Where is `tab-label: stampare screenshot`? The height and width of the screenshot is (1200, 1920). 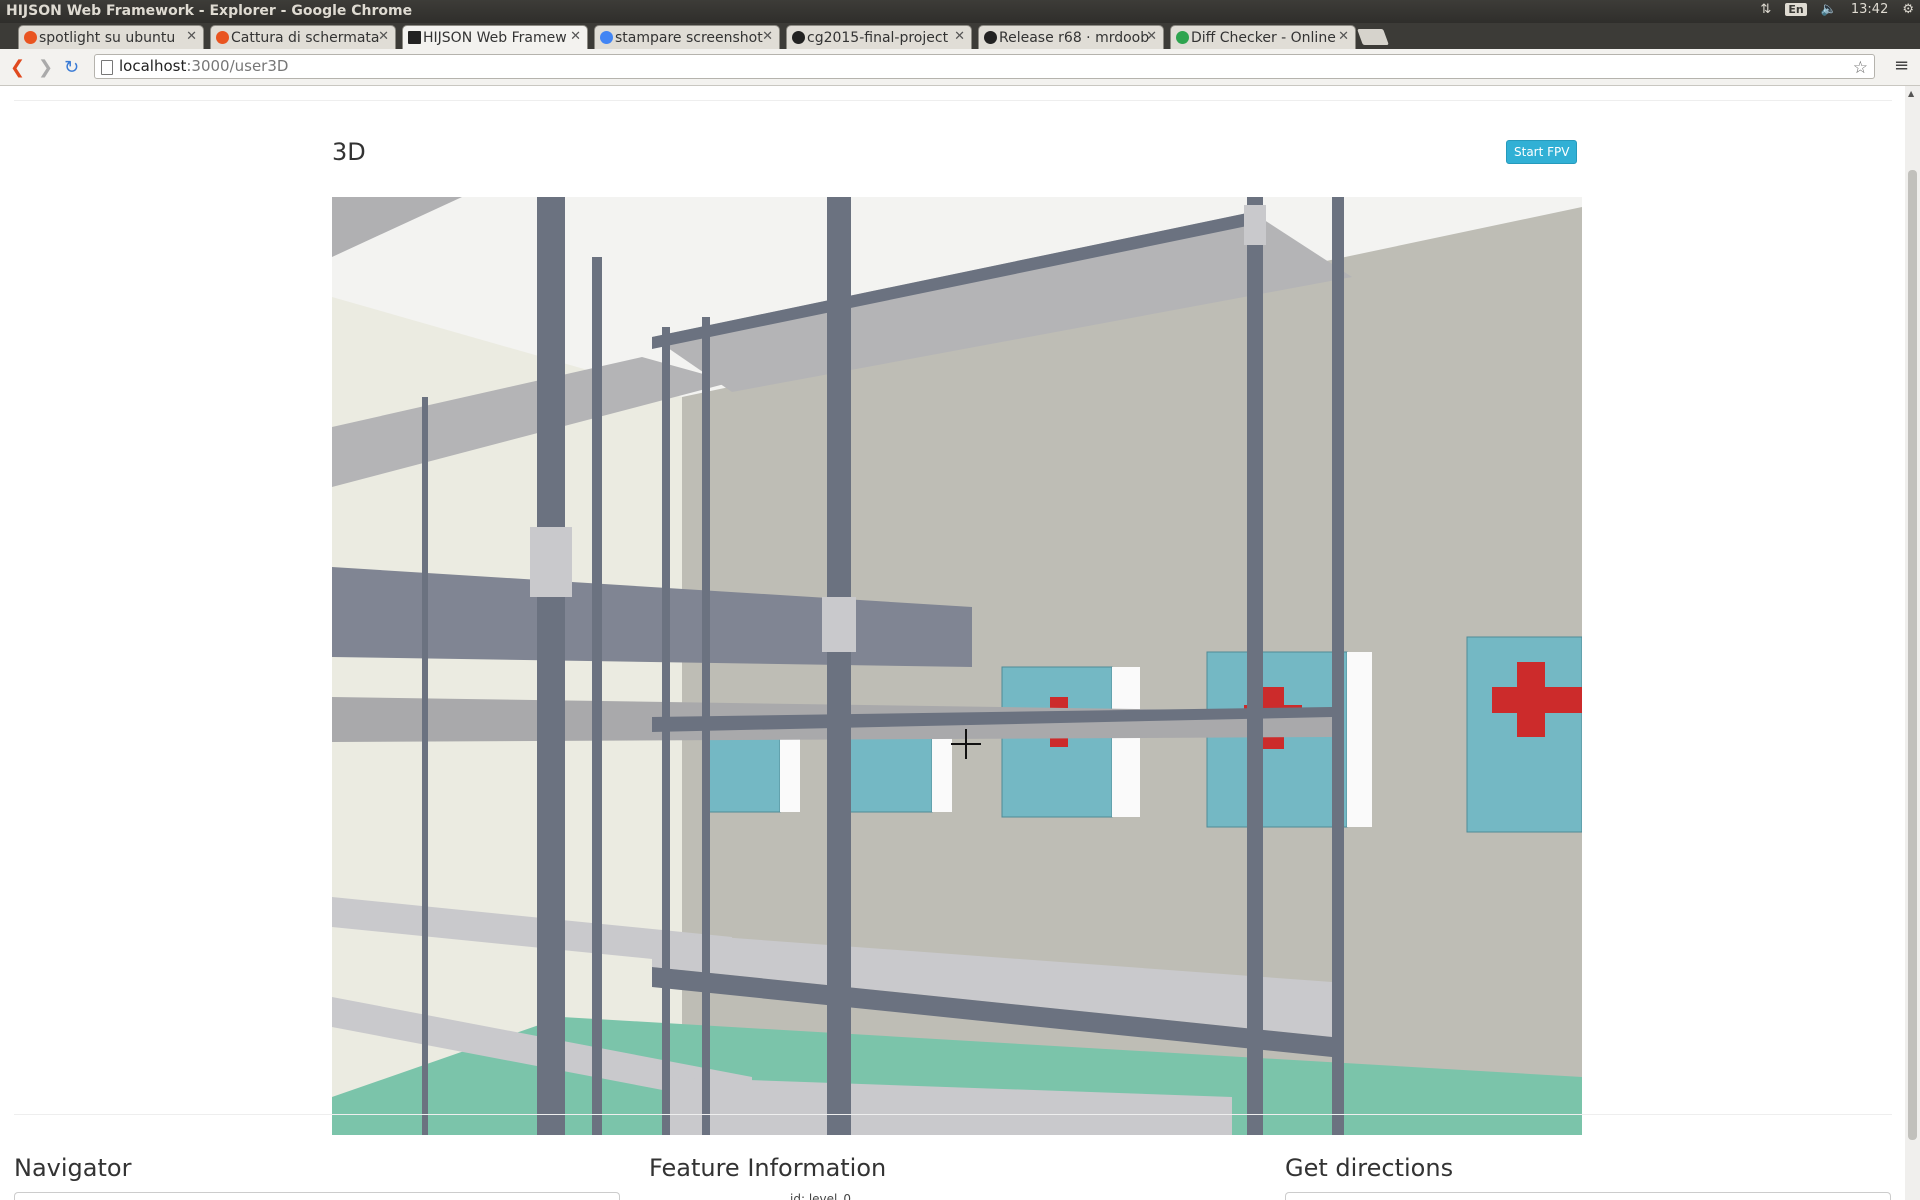 tab-label: stampare screenshot is located at coordinates (689, 37).